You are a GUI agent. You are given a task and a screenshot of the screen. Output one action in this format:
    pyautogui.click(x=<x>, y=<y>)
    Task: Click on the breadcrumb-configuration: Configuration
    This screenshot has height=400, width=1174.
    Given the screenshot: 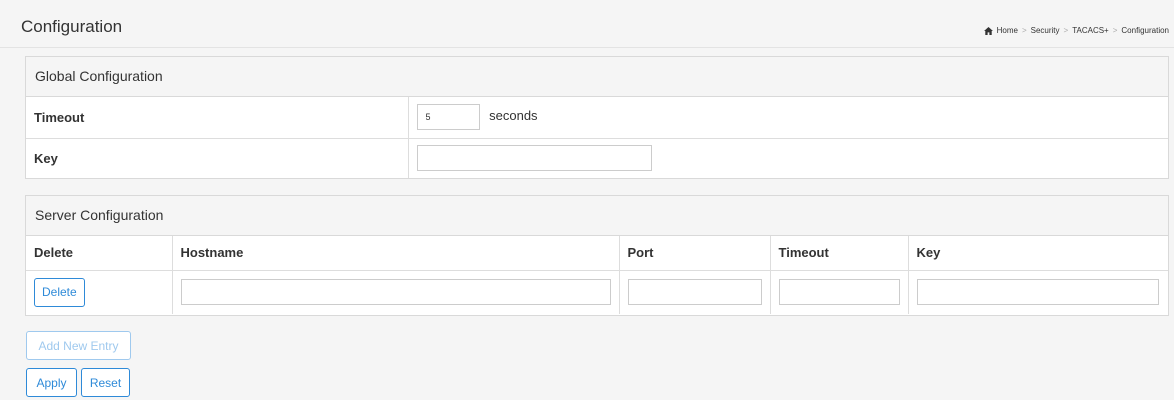 What is the action you would take?
    pyautogui.click(x=1145, y=30)
    